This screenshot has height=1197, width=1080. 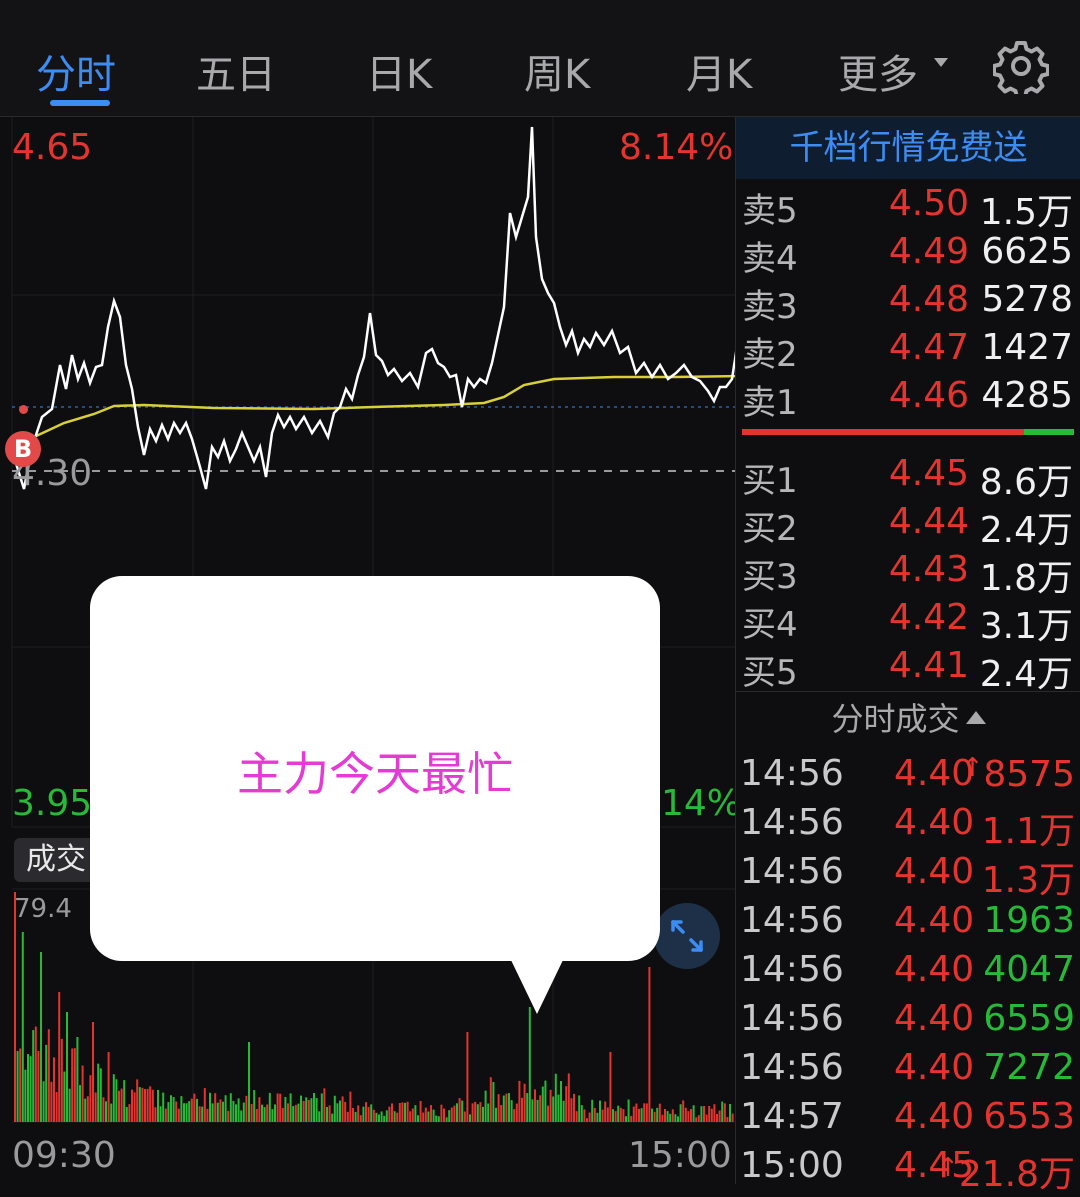 What do you see at coordinates (687, 936) in the screenshot?
I see `expand-icon` at bounding box center [687, 936].